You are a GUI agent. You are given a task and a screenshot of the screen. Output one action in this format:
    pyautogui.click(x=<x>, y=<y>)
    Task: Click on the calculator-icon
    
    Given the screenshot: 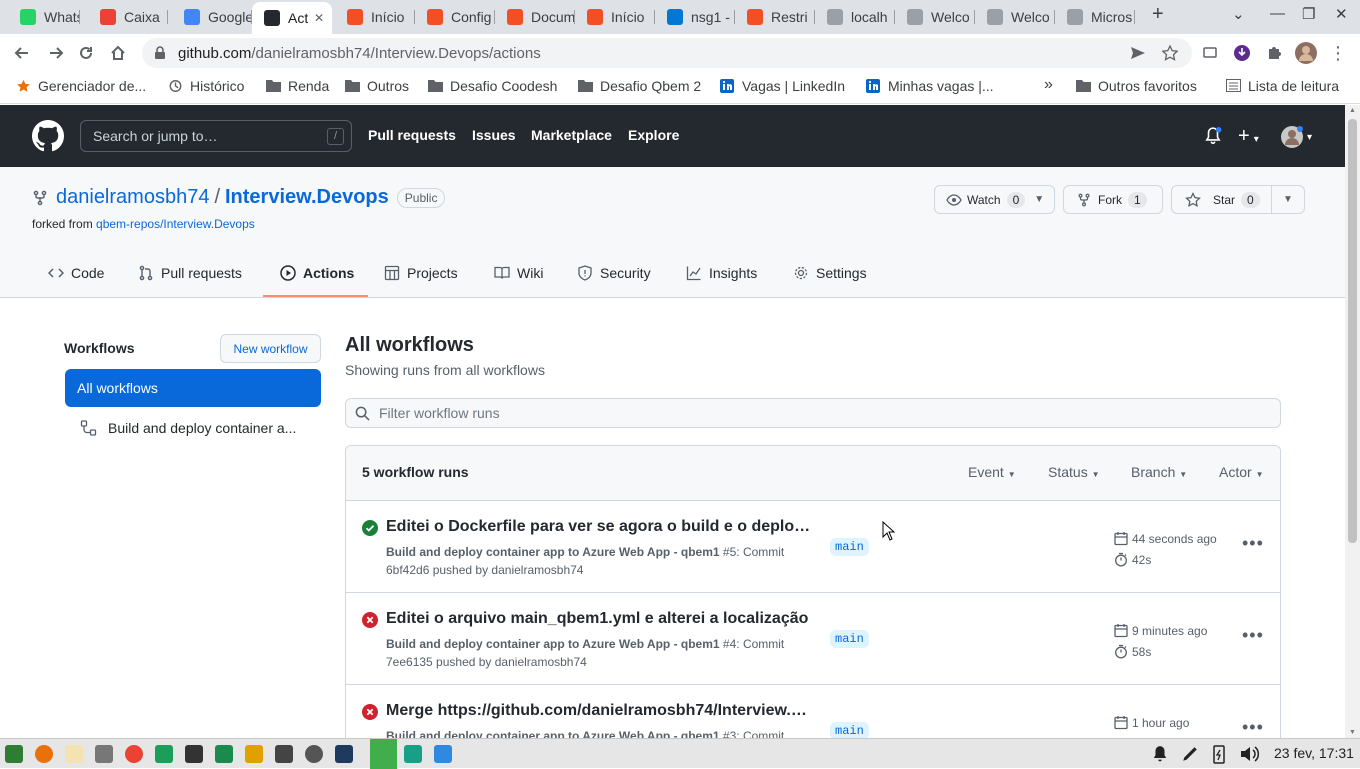 What is the action you would take?
    pyautogui.click(x=104, y=754)
    